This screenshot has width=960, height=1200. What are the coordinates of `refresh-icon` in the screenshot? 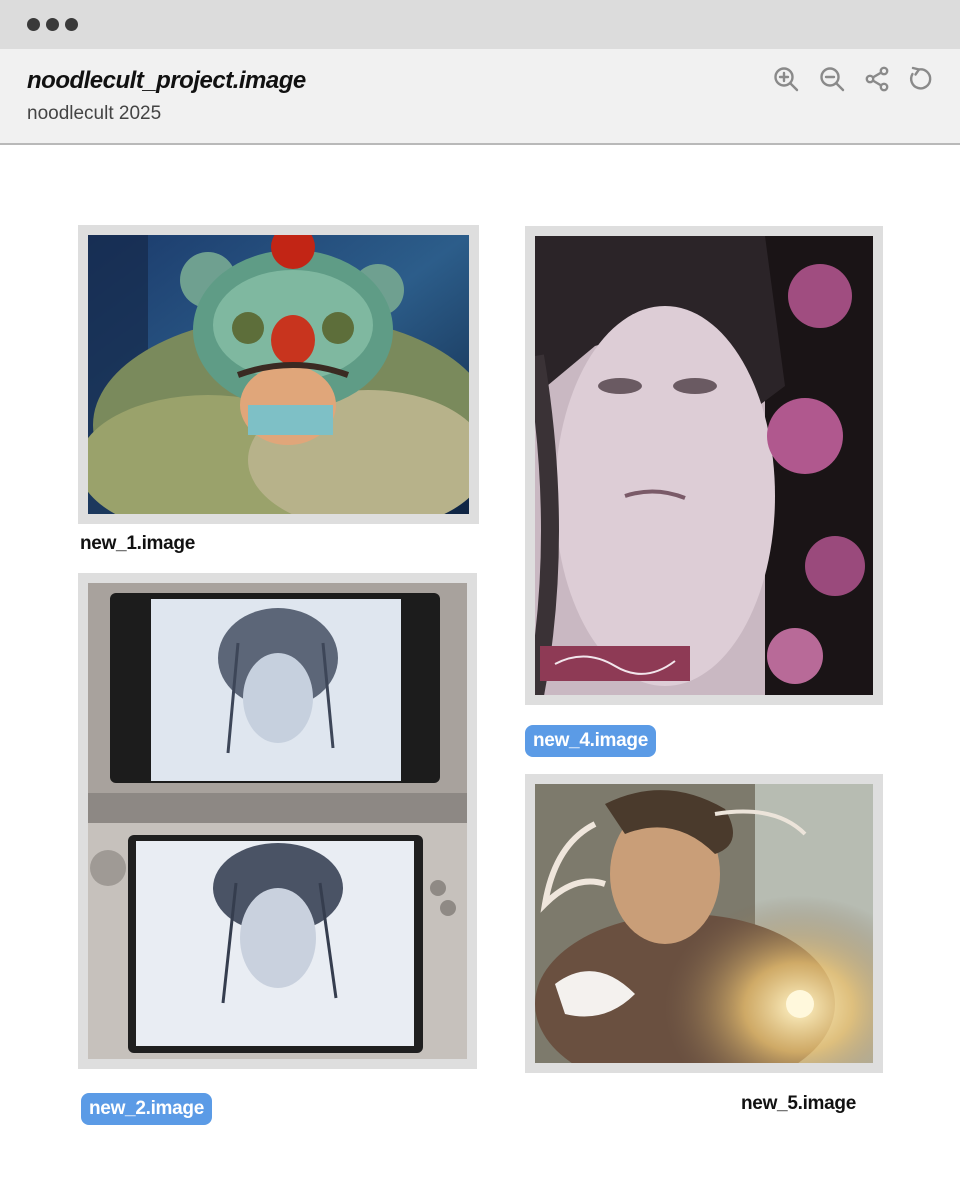 It's located at (921, 79).